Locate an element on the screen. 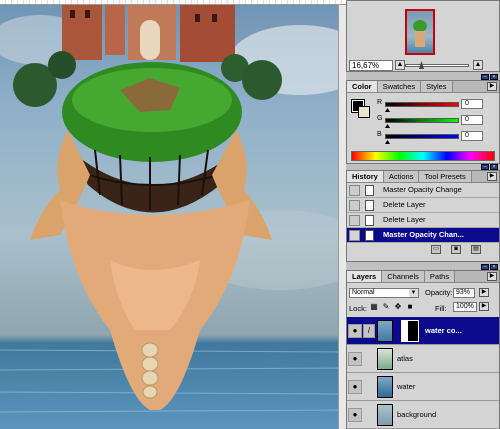 Image resolution: width=500 pixels, height=429 pixels. layer-row: ● background is located at coordinates (423, 415).